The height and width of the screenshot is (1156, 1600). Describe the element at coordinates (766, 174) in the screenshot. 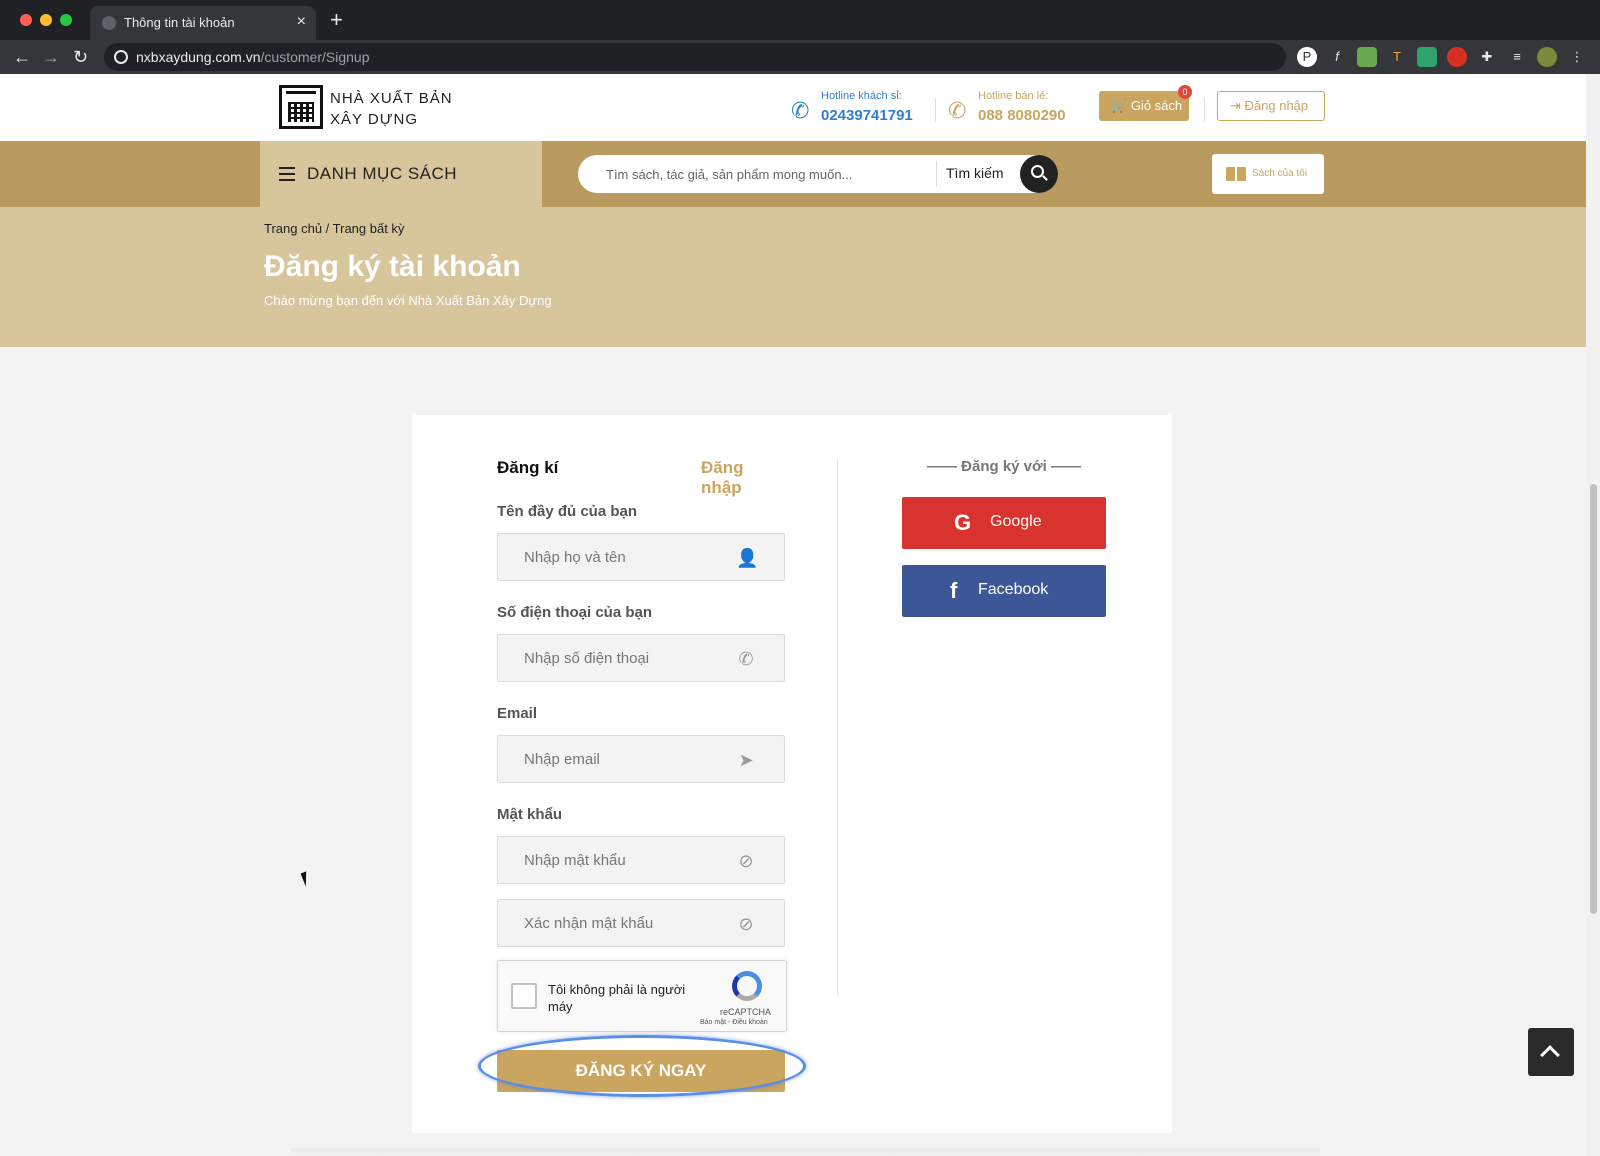

I see `search-input` at that location.